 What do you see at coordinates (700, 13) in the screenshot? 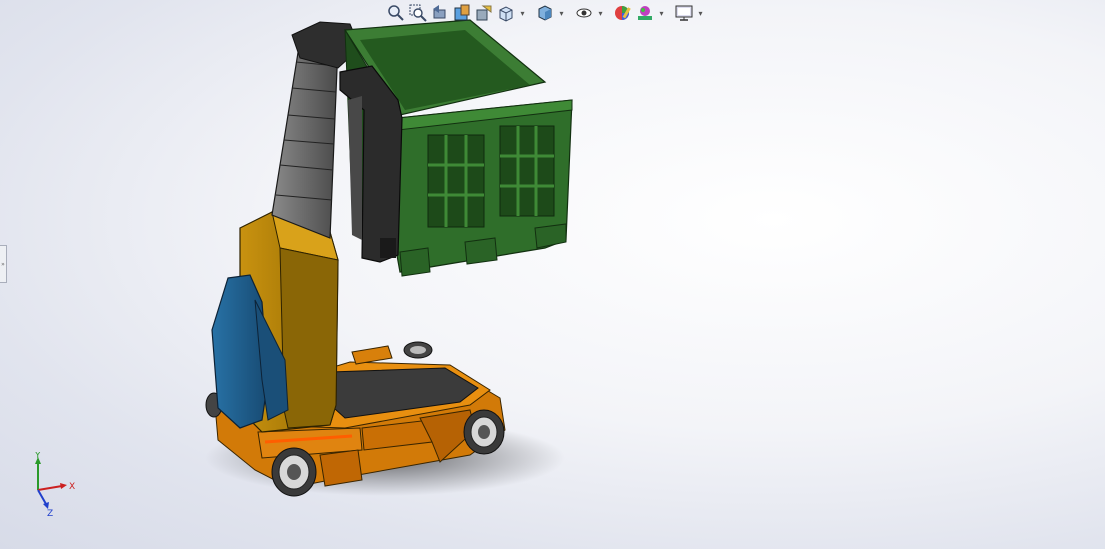
I see `view-settings-caret: ▾` at bounding box center [700, 13].